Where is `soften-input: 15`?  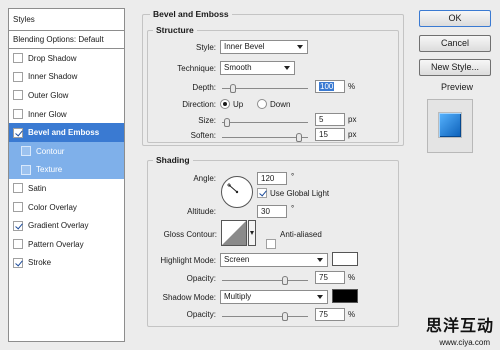
soften-input: 15 is located at coordinates (330, 134).